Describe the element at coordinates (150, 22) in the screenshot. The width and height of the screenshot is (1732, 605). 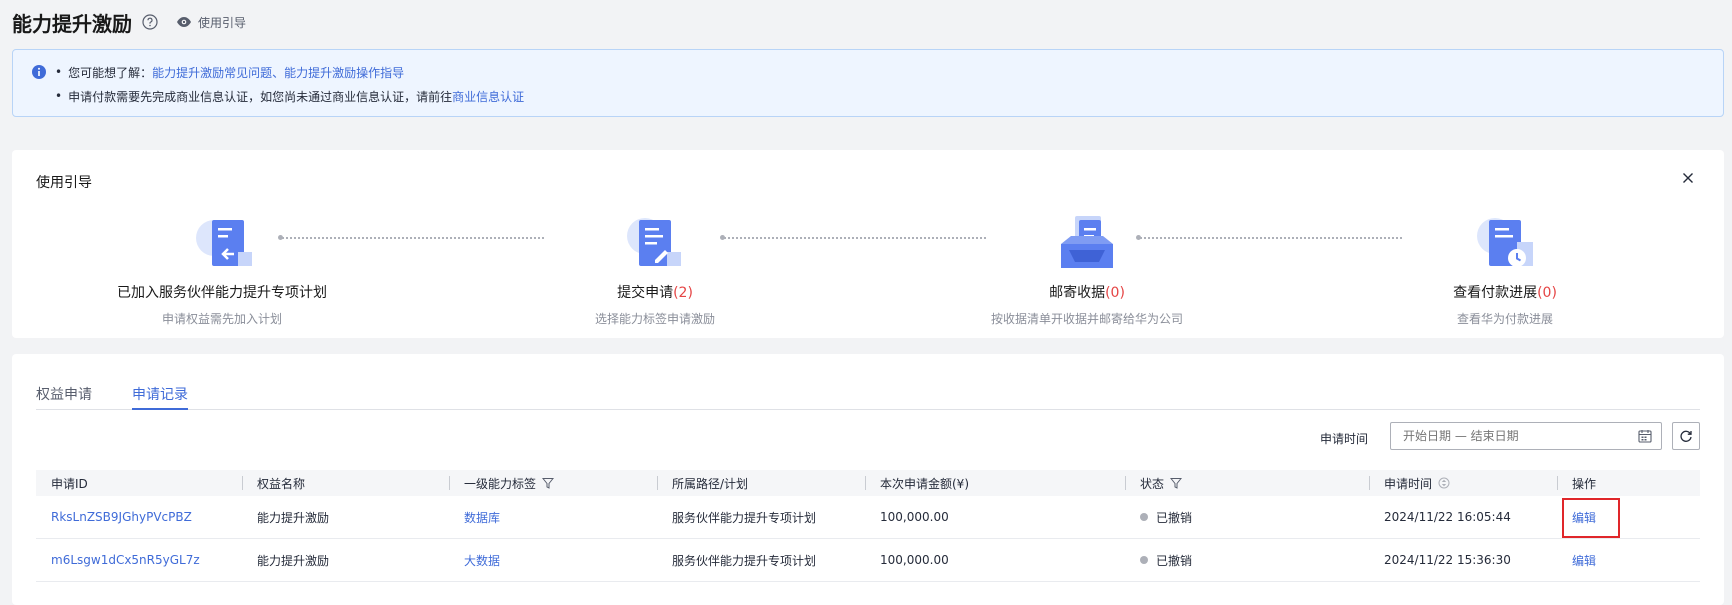
I see `help-icon` at that location.